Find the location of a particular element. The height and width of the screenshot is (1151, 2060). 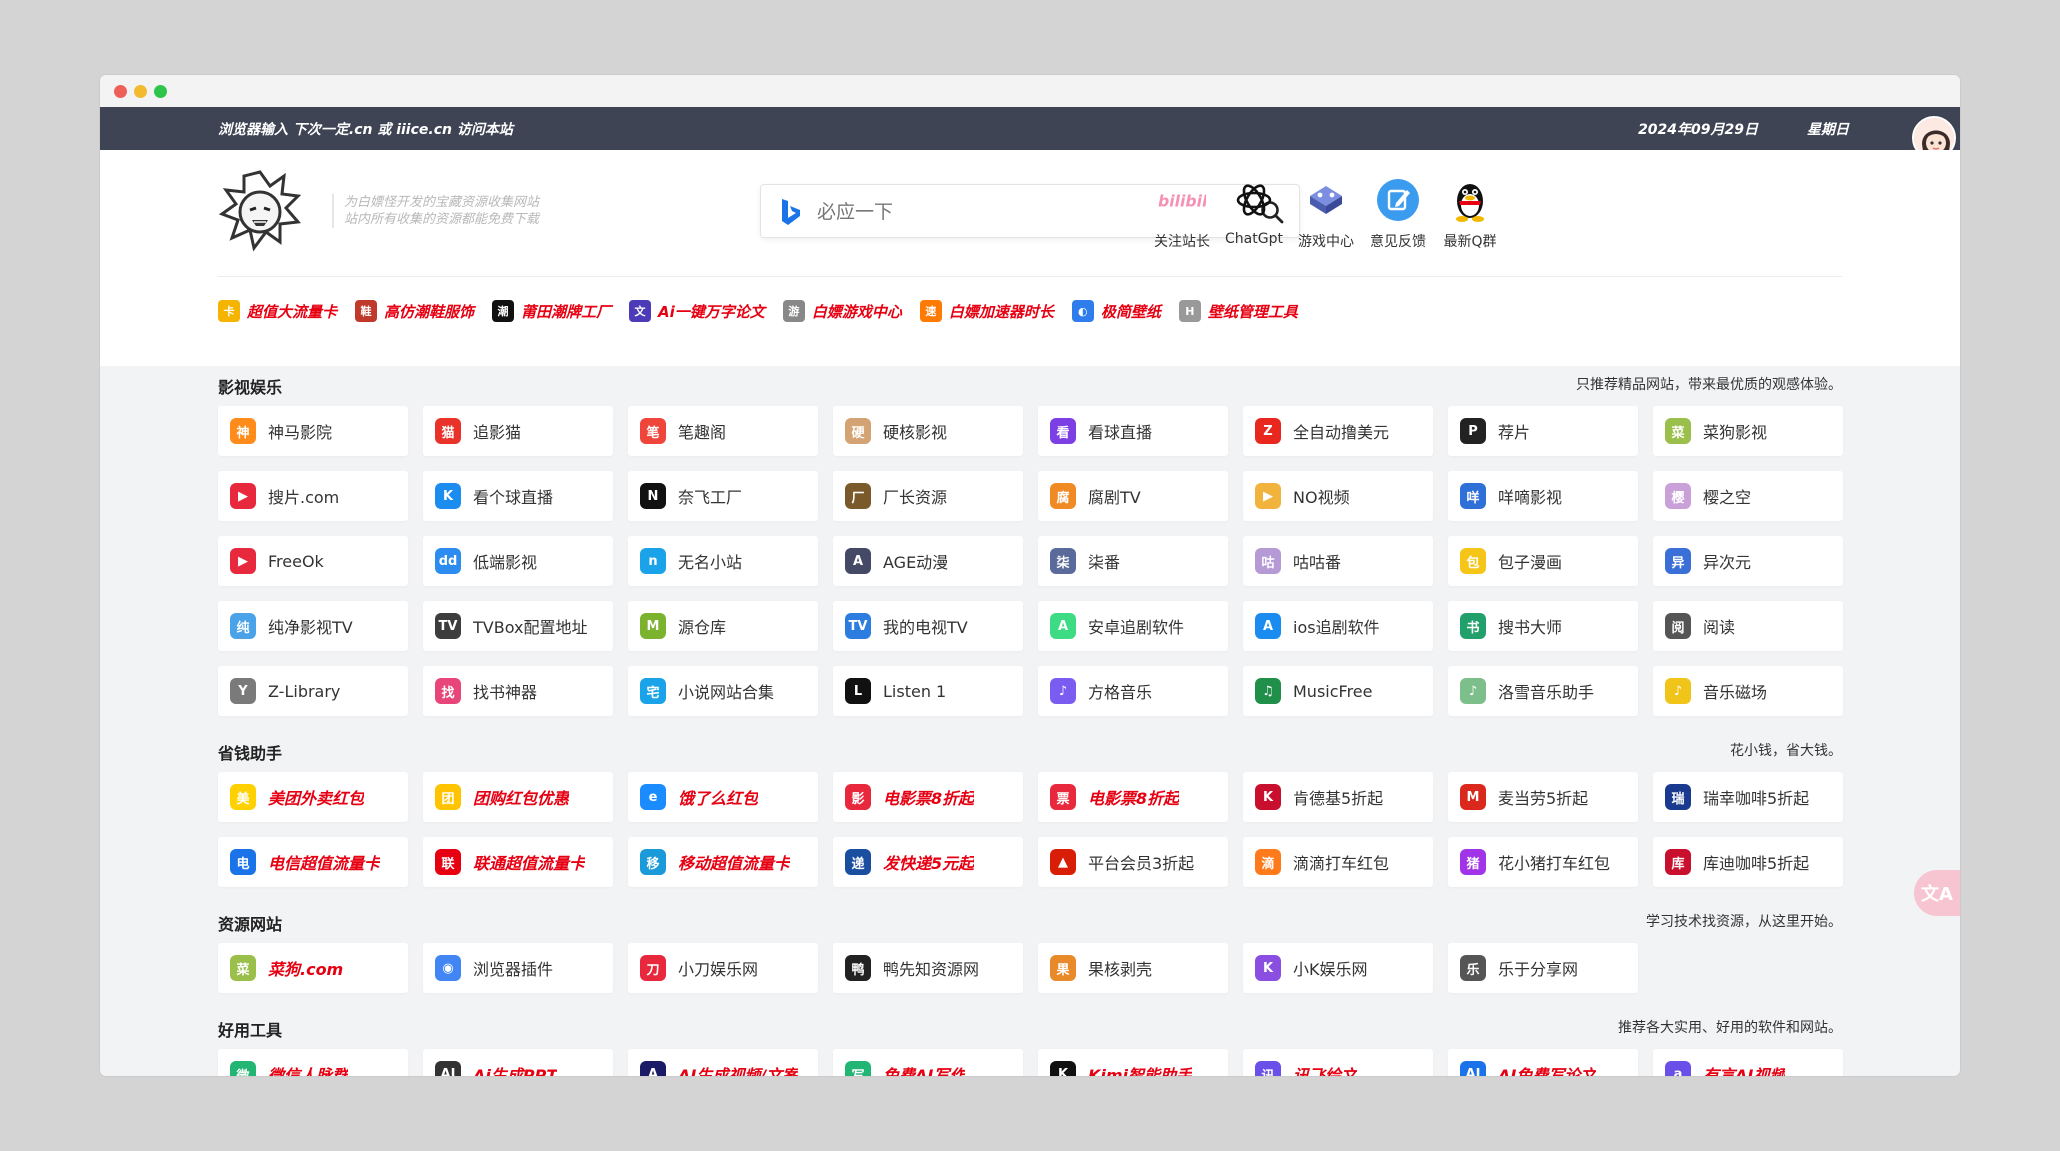

site-card: 微 微信人脉群 is located at coordinates (313, 1062).